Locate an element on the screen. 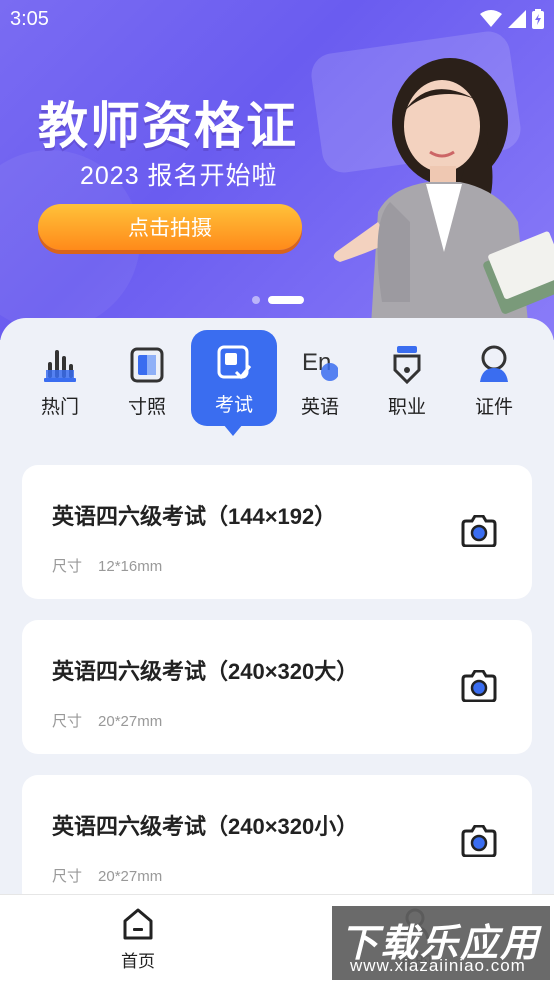 The height and width of the screenshot is (984, 554). teacher-illustration is located at coordinates (443, 199).